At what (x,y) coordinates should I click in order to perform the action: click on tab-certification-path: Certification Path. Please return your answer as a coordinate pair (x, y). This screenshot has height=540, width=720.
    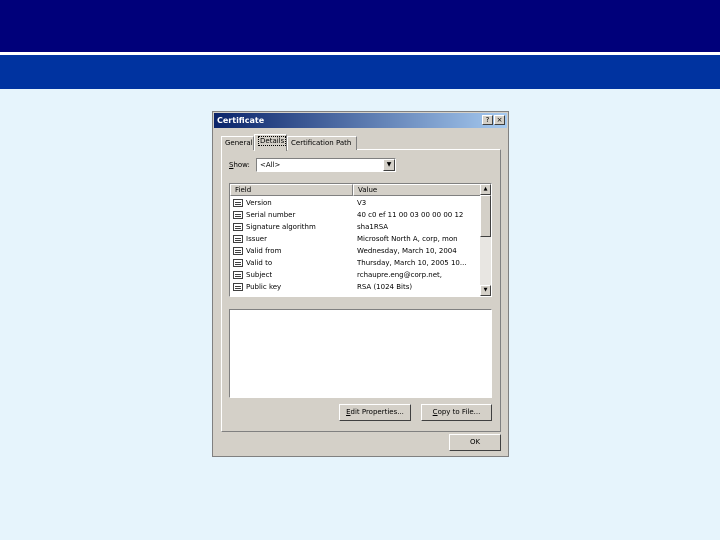
    Looking at the image, I should click on (322, 143).